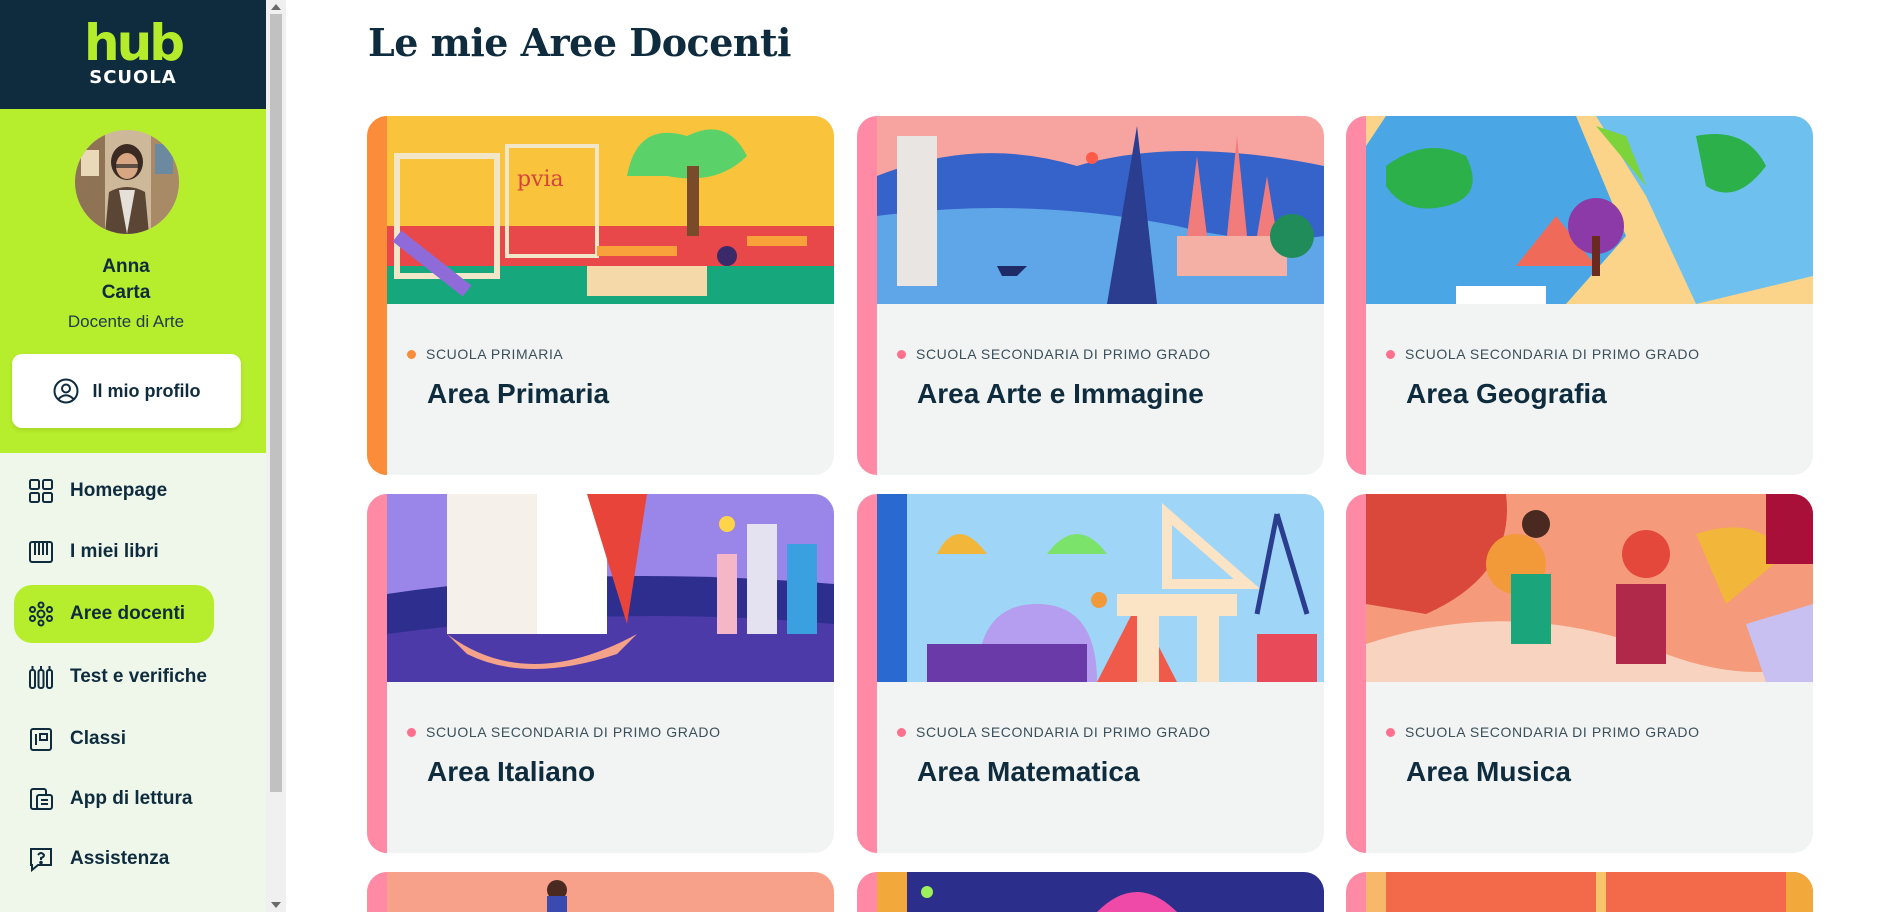 Image resolution: width=1882 pixels, height=912 pixels. I want to click on sidebar-item-reading-app: App di lettura, so click(103, 799).